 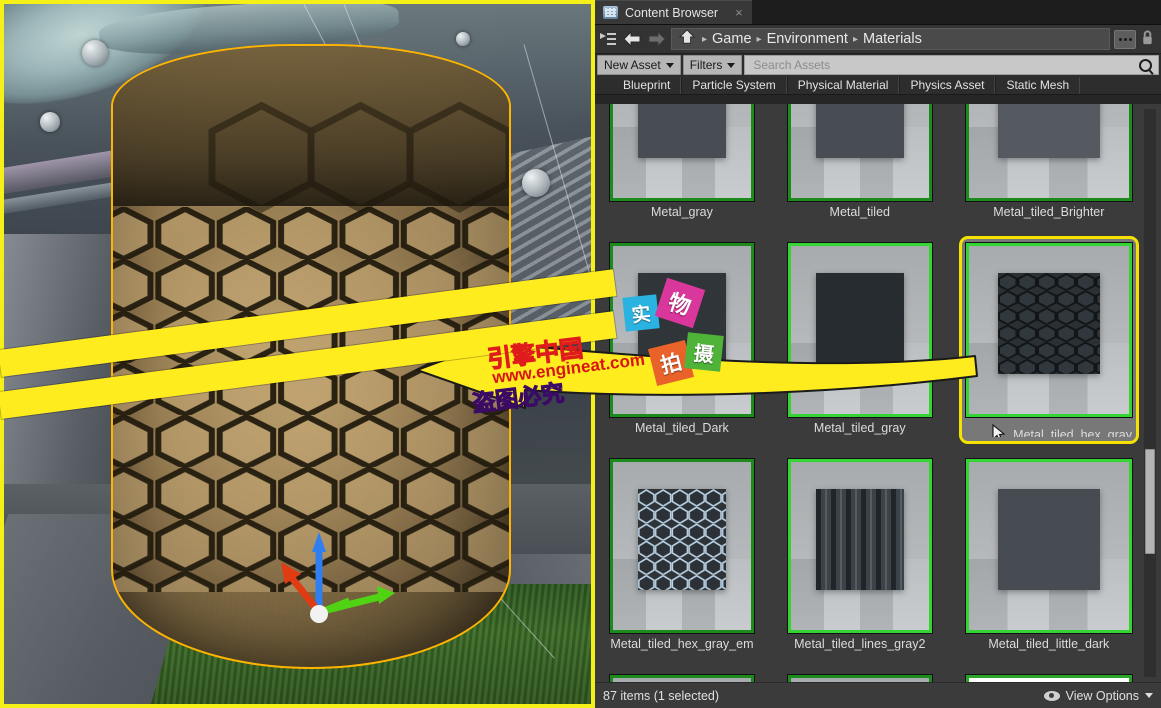 I want to click on view-options-button: View Options, so click(x=1098, y=695).